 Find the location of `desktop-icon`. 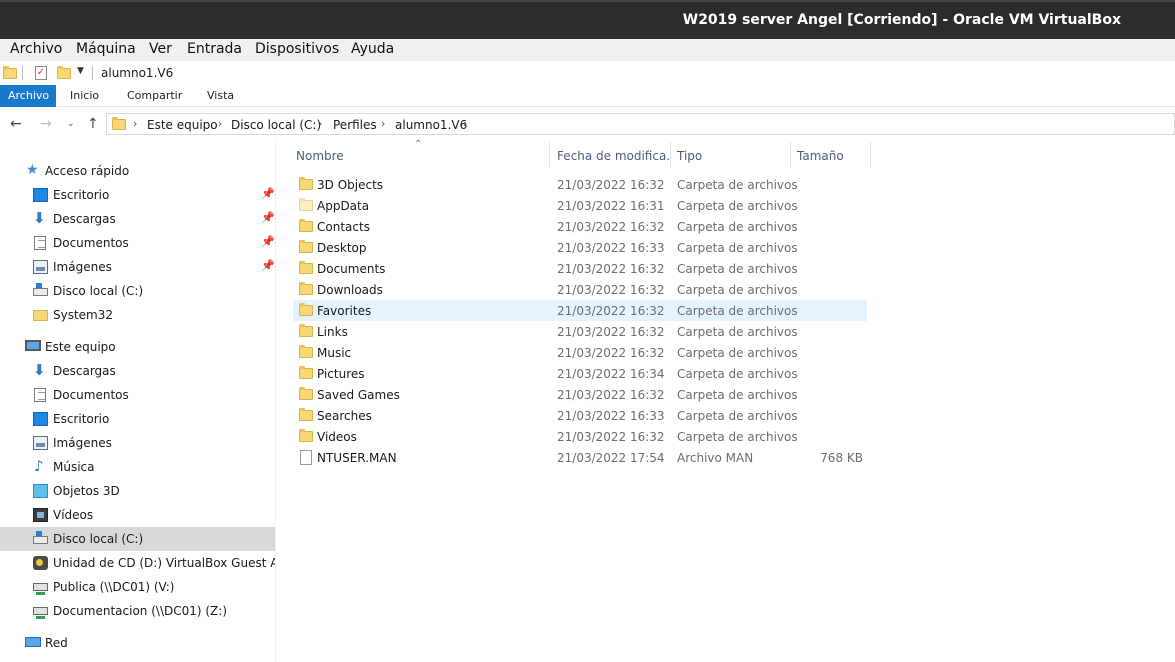

desktop-icon is located at coordinates (40, 419).